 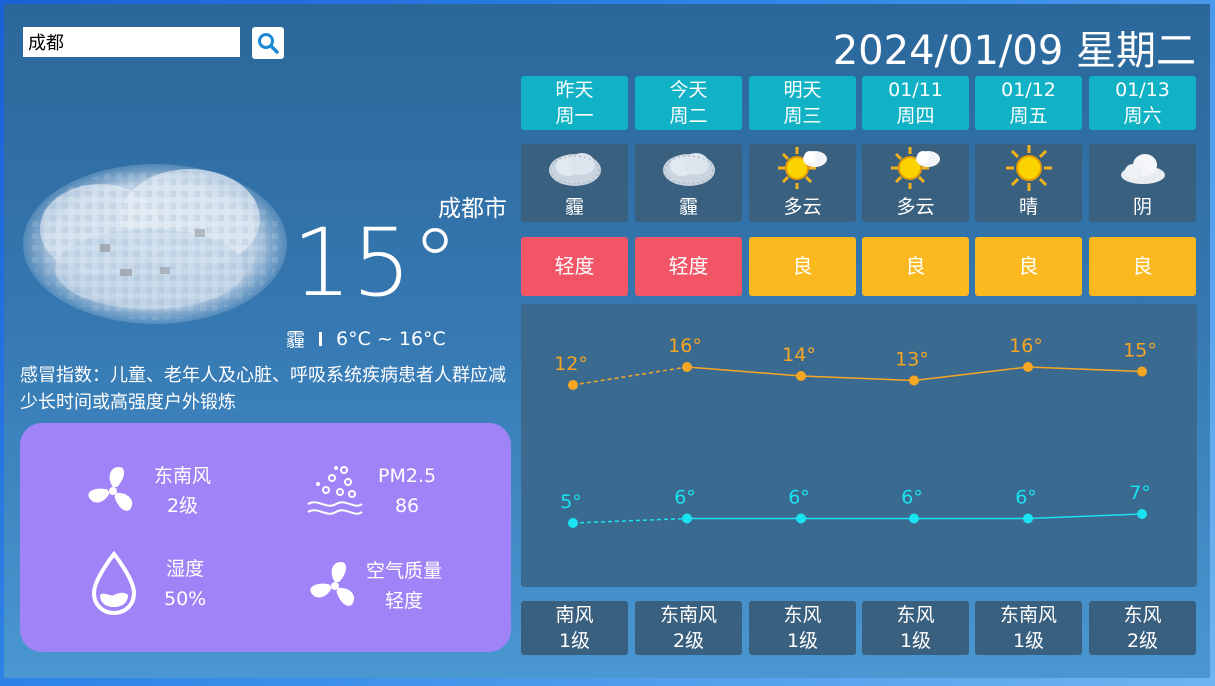 What do you see at coordinates (571, 364) in the screenshot?
I see `data-label: 12°` at bounding box center [571, 364].